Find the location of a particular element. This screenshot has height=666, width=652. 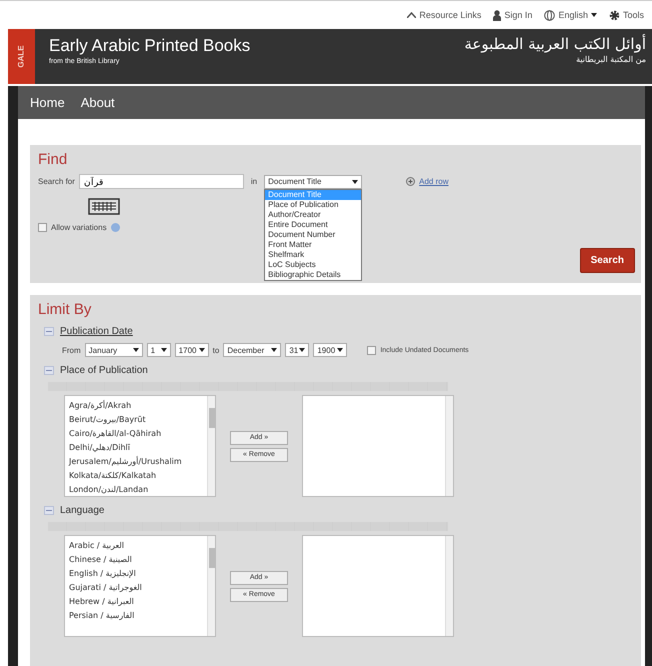

panel-title: Find is located at coordinates (53, 159).